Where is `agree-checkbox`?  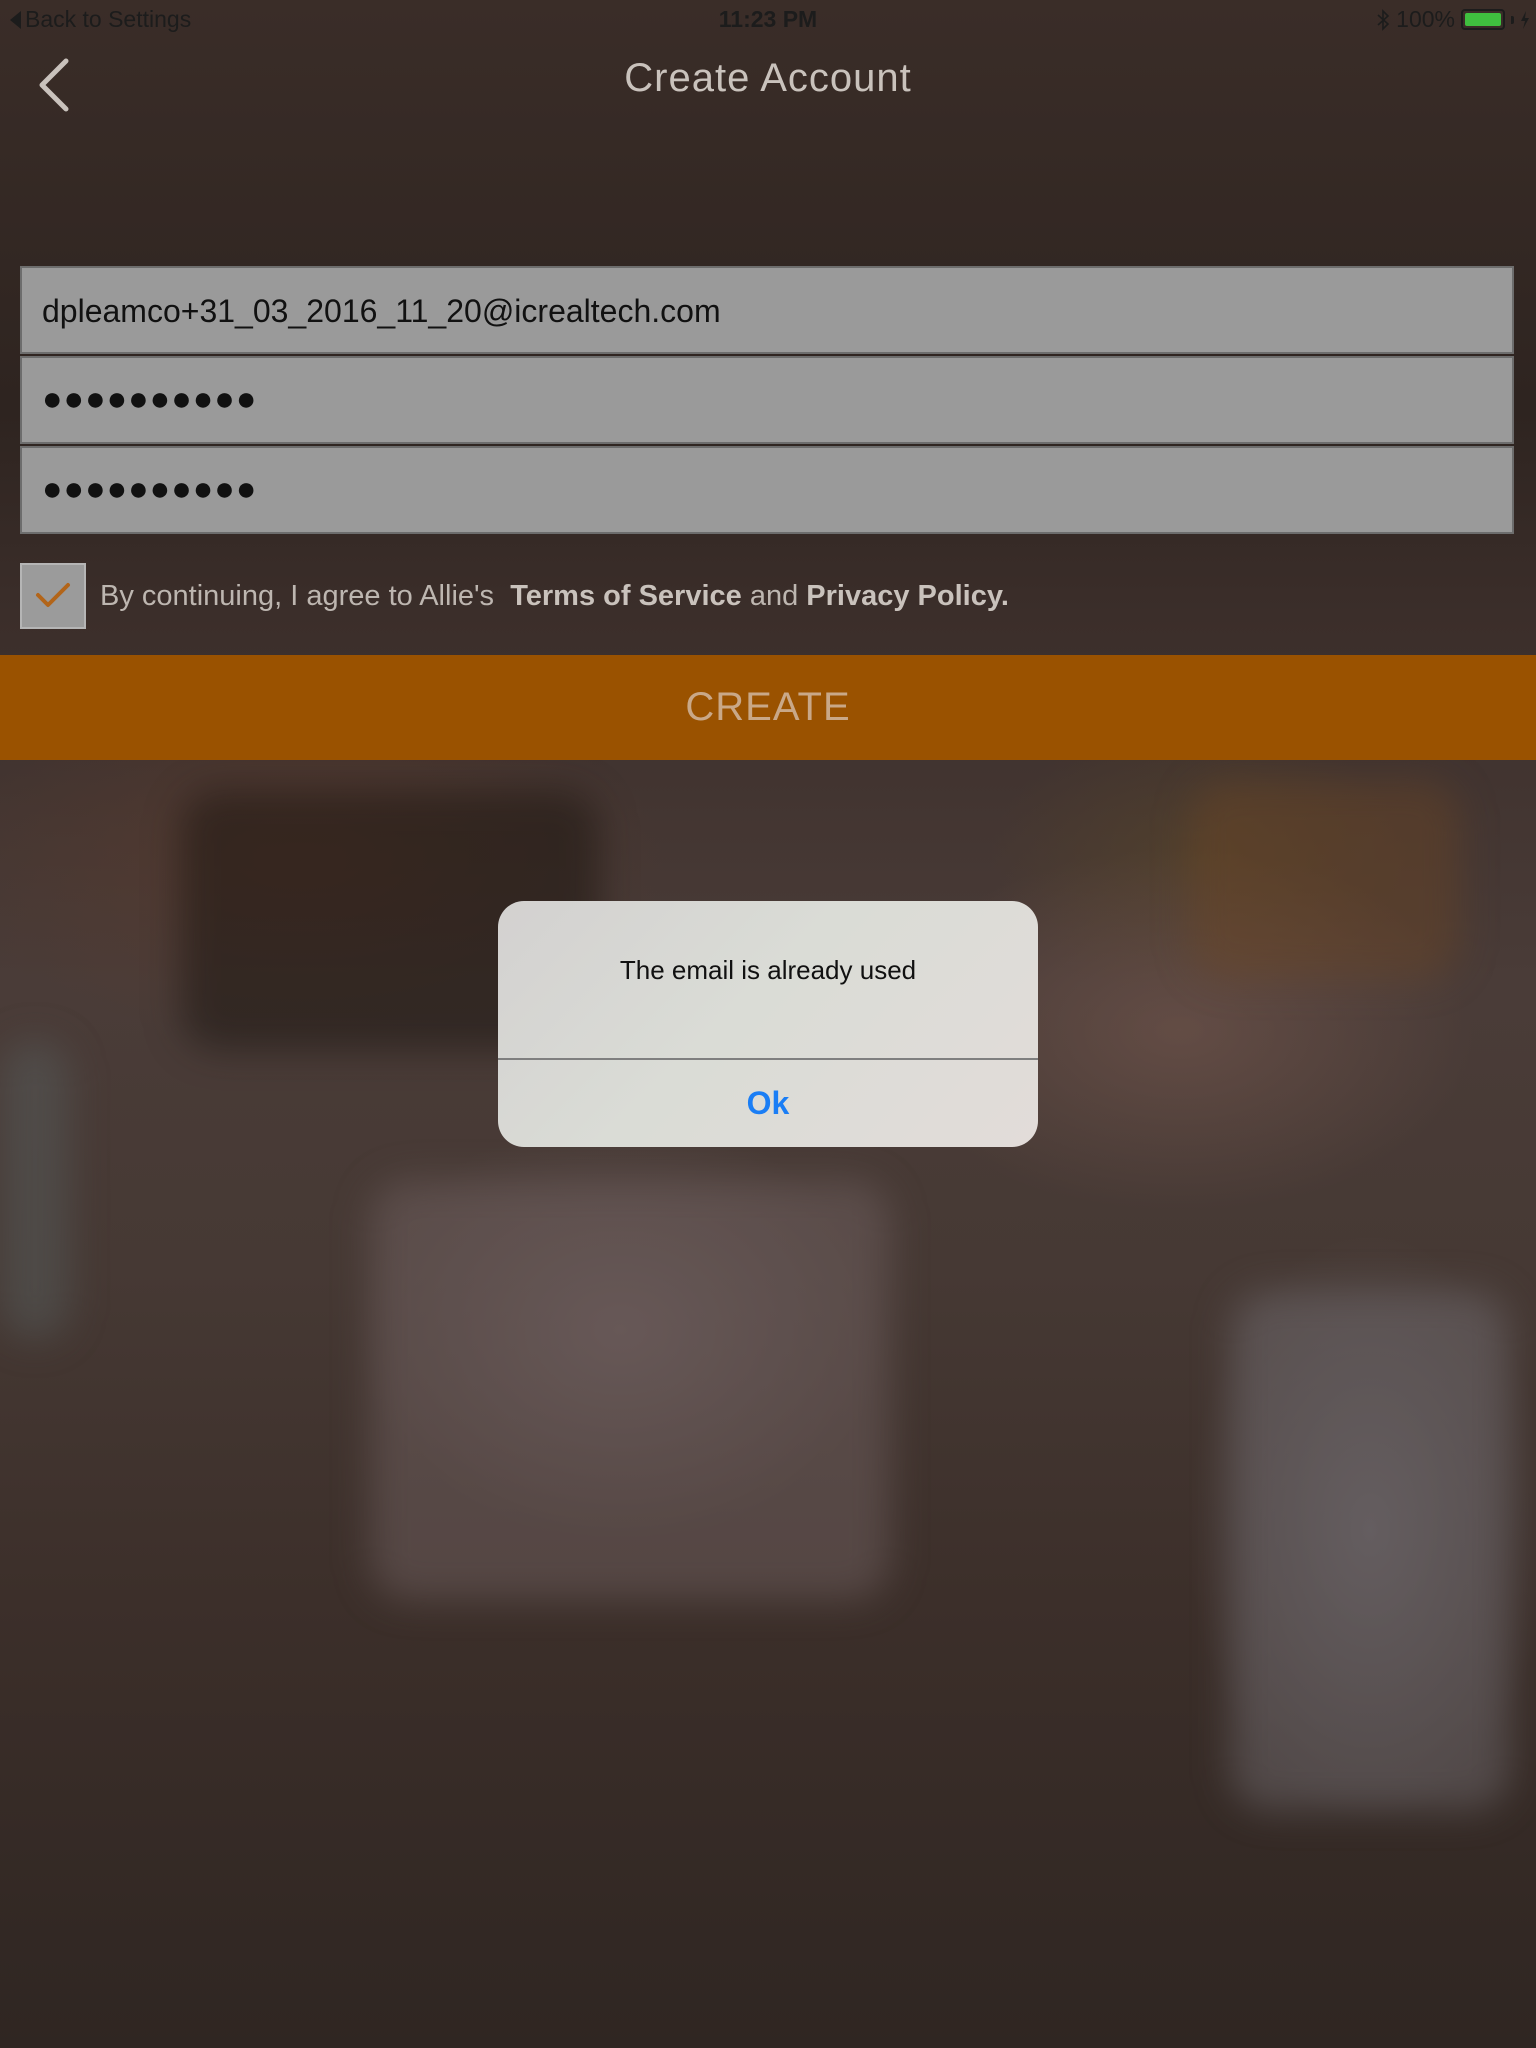 agree-checkbox is located at coordinates (53, 596).